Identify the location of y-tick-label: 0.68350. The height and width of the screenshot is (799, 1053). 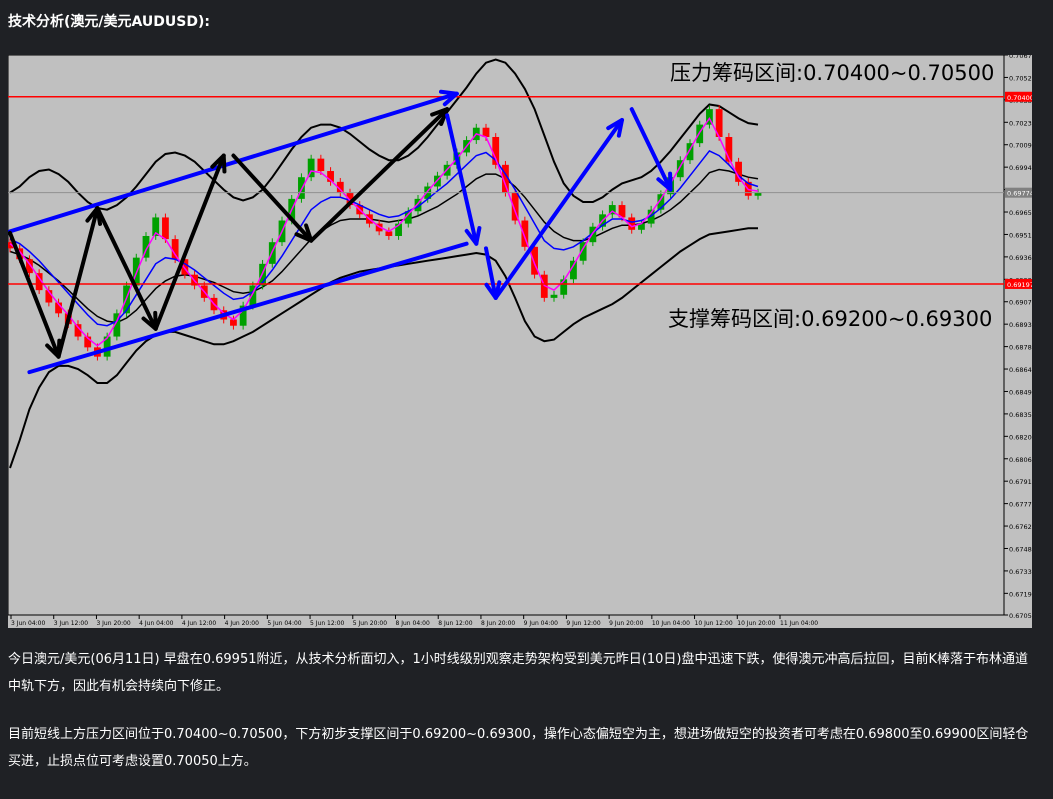
(1020, 415).